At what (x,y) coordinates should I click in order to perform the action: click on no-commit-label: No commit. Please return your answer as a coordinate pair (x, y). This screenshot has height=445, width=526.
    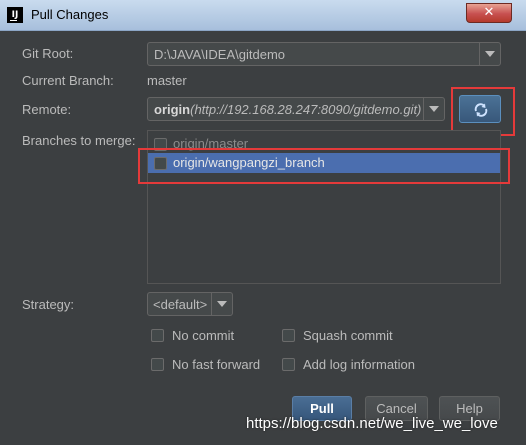
    Looking at the image, I should click on (203, 335).